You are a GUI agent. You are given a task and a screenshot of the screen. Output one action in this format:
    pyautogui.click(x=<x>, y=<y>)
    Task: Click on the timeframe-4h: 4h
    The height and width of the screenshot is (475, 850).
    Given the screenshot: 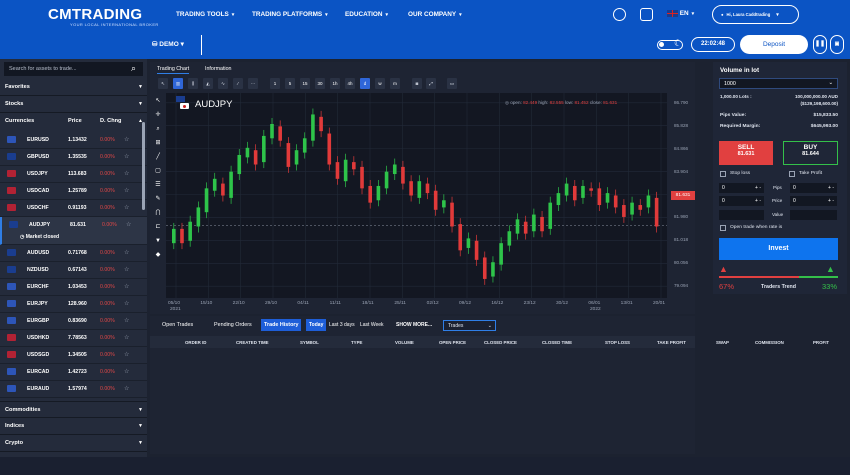 What is the action you would take?
    pyautogui.click(x=350, y=83)
    